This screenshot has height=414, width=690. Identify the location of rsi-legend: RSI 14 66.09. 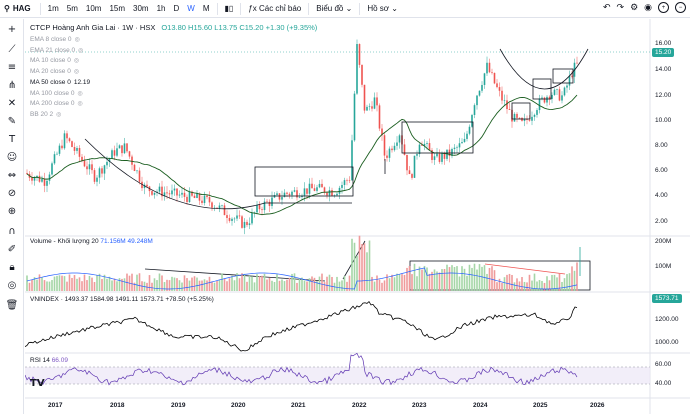
(49, 360).